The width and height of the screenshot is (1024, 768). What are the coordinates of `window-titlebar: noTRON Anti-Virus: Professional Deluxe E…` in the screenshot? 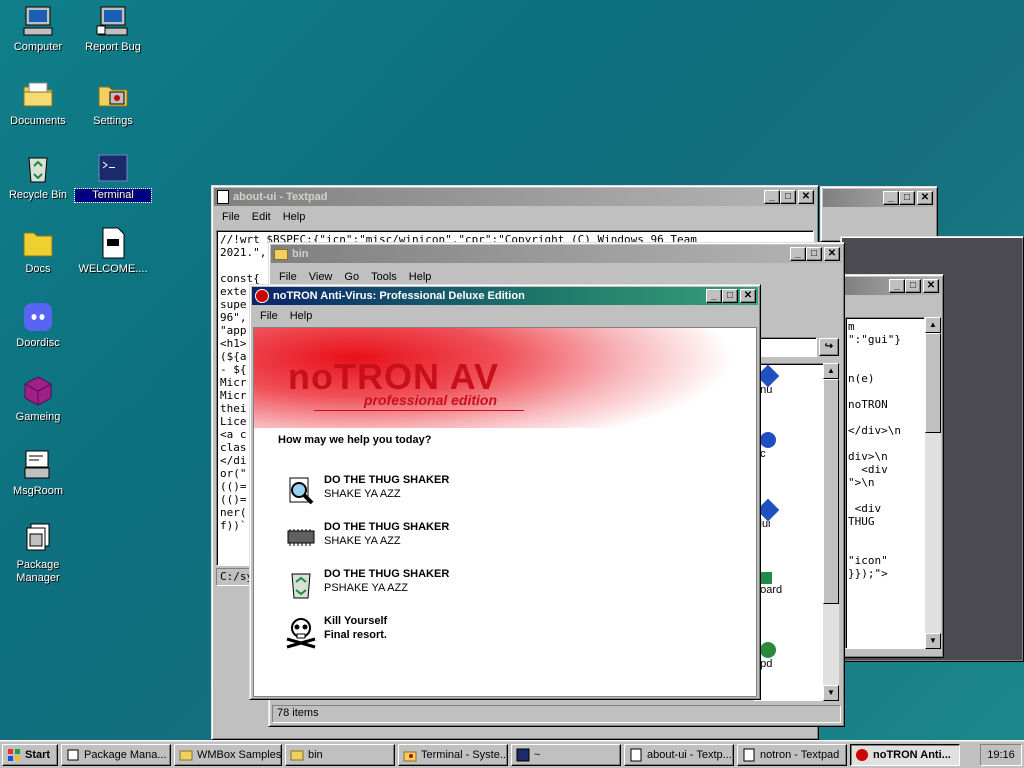 It's located at (505, 296).